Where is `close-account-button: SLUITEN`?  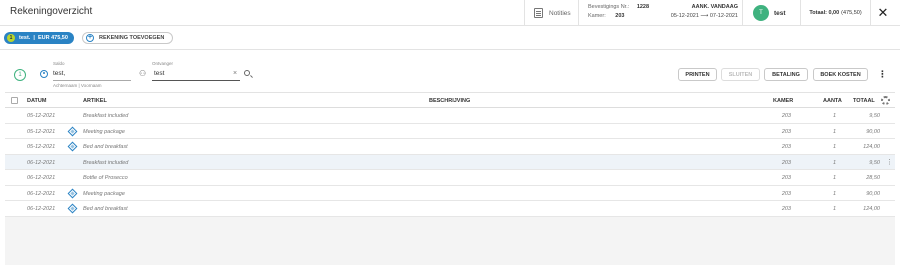
close-account-button: SLUITEN is located at coordinates (740, 74).